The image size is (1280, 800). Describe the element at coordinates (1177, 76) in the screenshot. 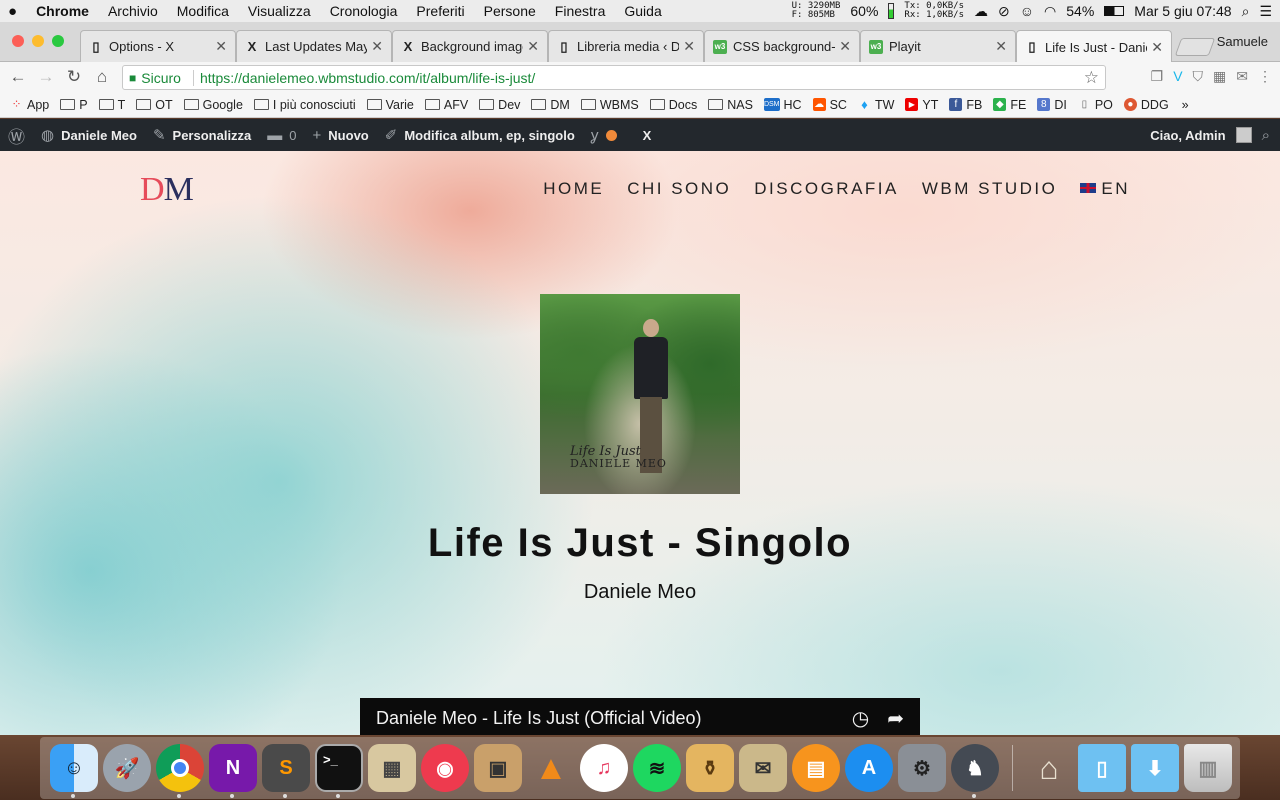

I see `vimeo-extension-icon: V` at that location.